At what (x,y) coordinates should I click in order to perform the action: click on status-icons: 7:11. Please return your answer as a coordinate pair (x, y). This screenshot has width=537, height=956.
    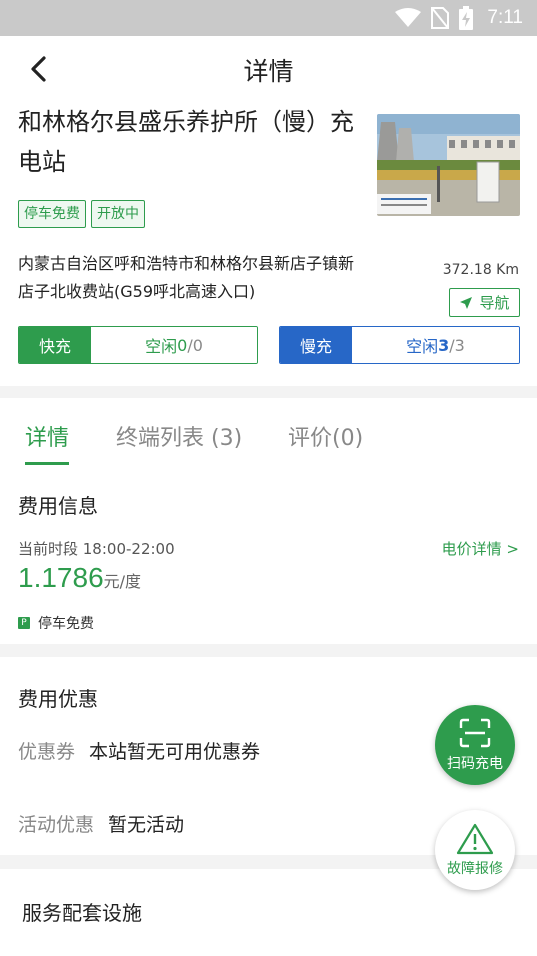
    Looking at the image, I should click on (459, 18).